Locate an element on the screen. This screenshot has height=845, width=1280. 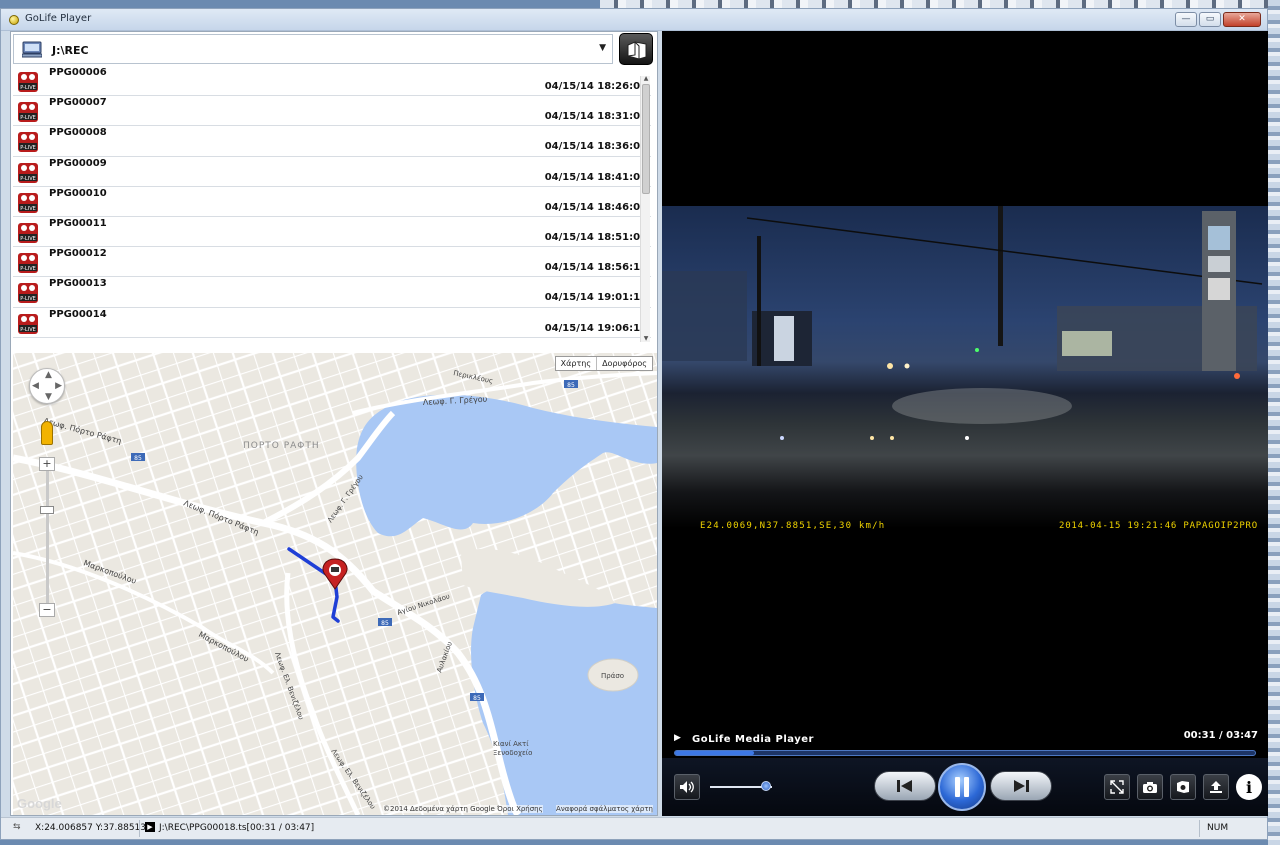
skip-back-icon is located at coordinates (904, 786).